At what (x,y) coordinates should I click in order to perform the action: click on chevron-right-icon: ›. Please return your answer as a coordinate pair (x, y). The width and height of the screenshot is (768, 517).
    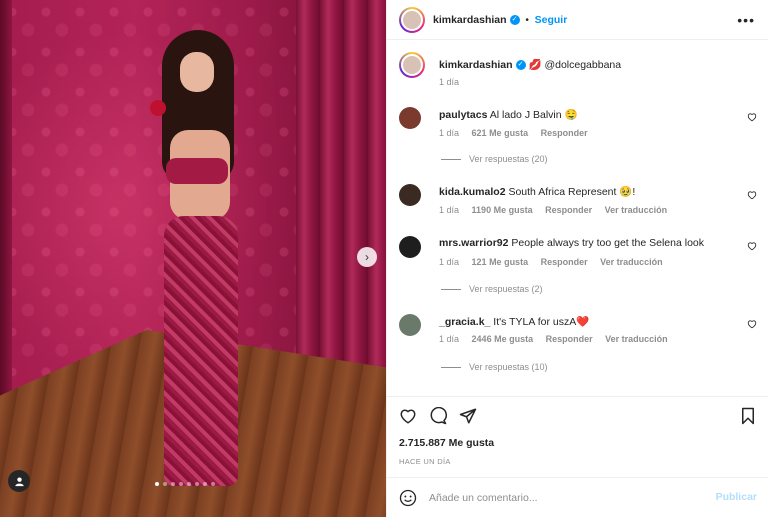
    Looking at the image, I should click on (367, 257).